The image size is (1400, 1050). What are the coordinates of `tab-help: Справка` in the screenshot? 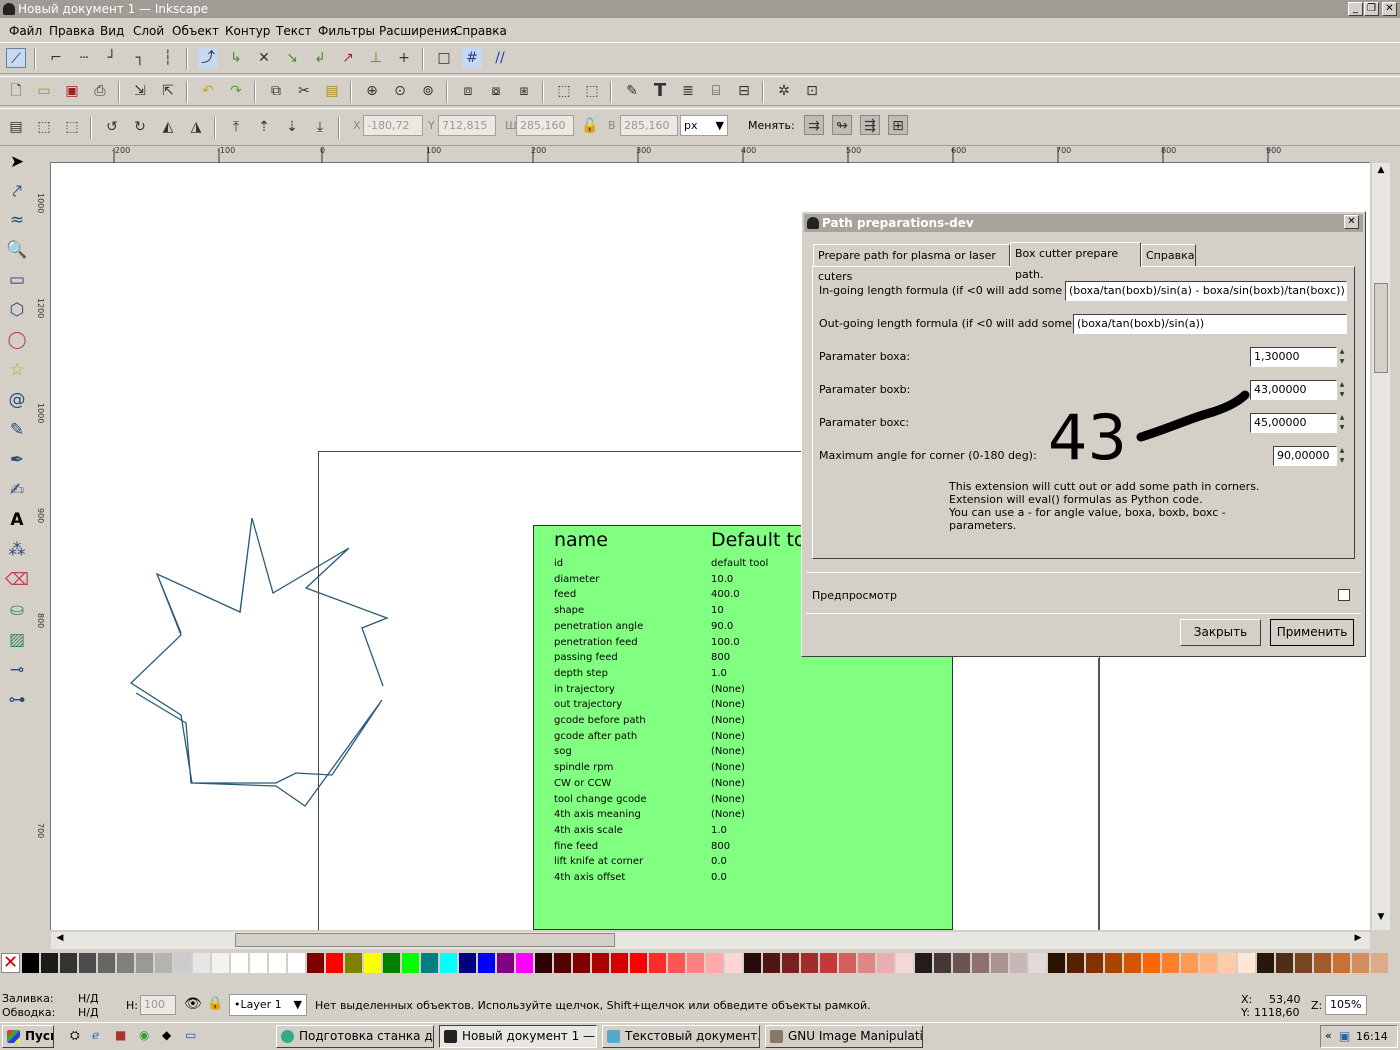 It's located at (1168, 255).